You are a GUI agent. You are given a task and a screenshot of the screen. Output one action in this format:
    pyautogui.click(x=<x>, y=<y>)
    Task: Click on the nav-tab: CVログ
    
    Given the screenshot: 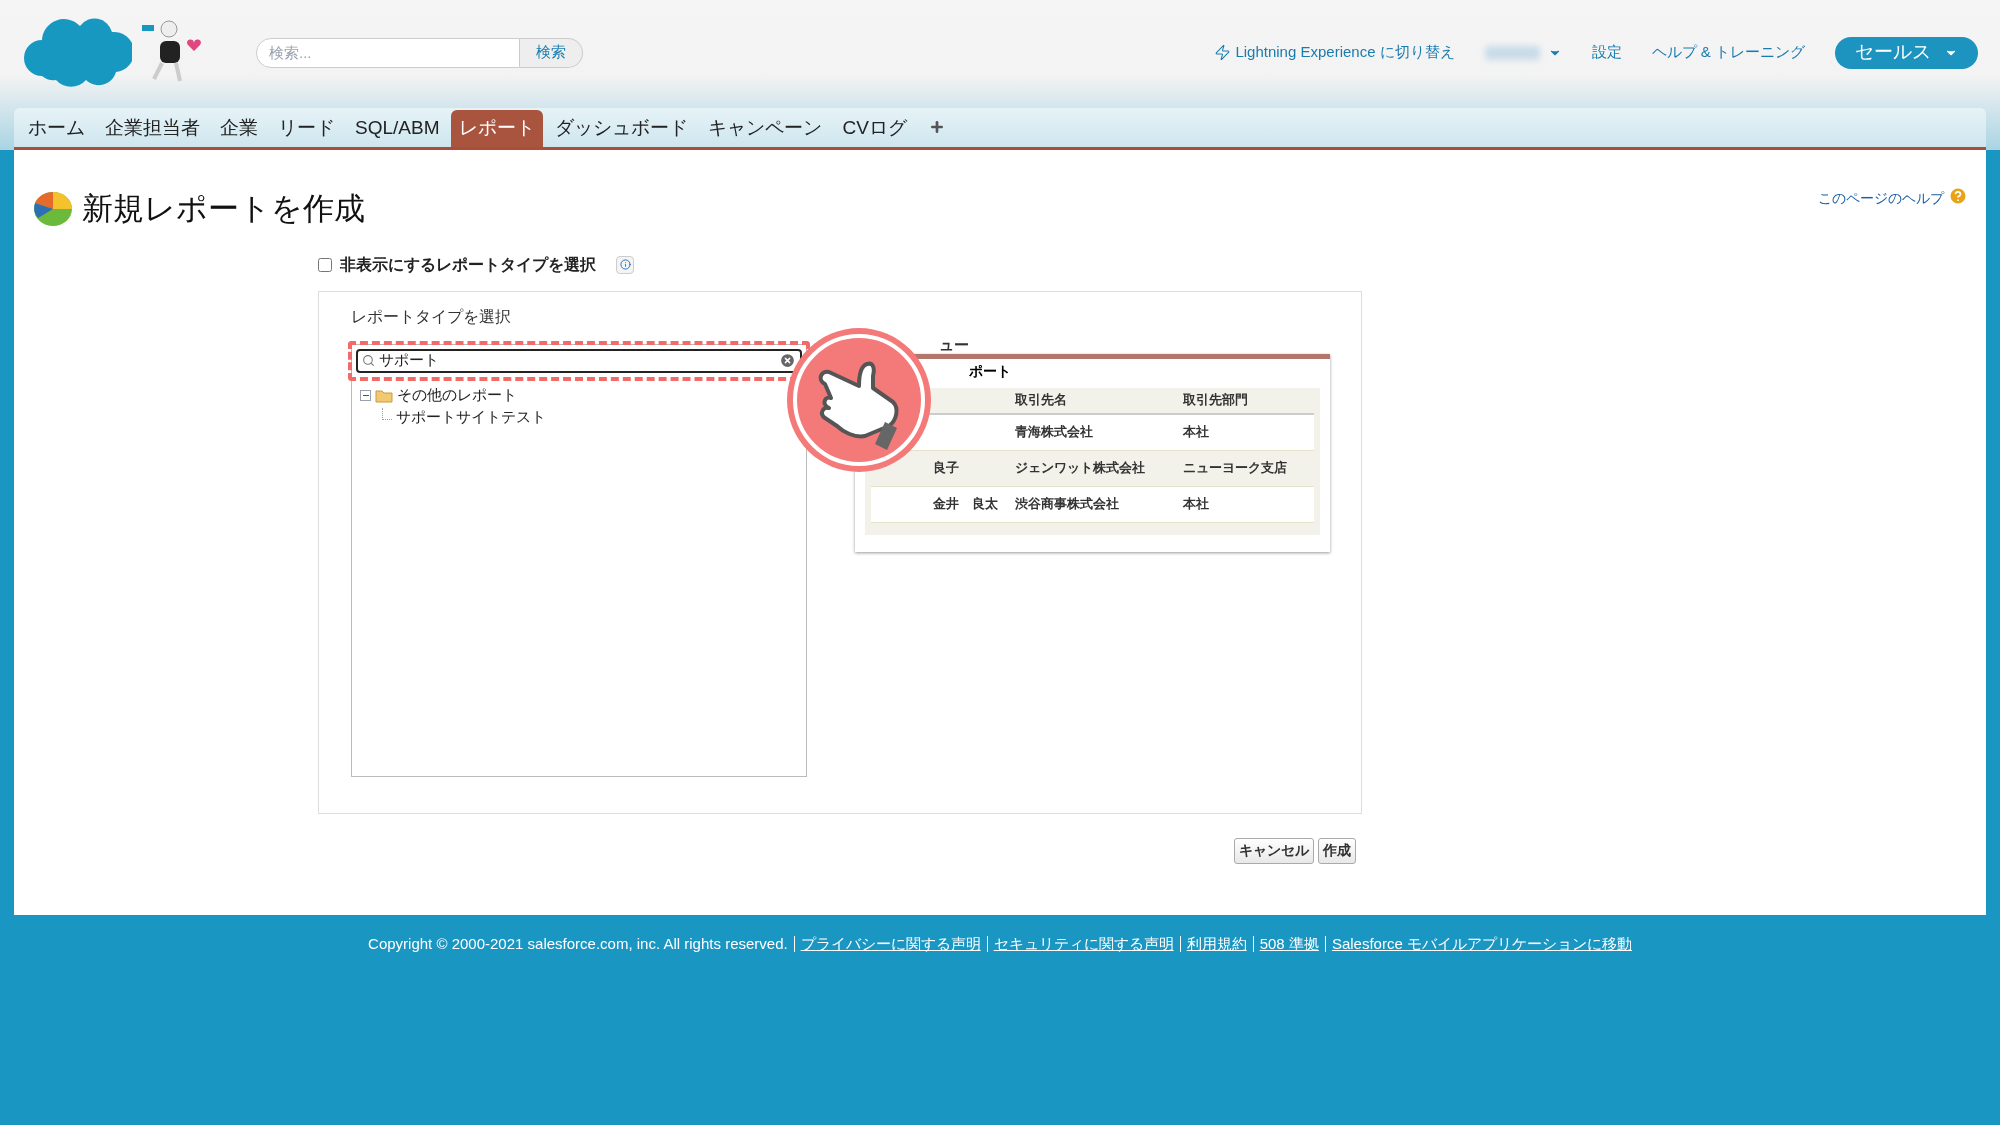 What is the action you would take?
    pyautogui.click(x=874, y=128)
    